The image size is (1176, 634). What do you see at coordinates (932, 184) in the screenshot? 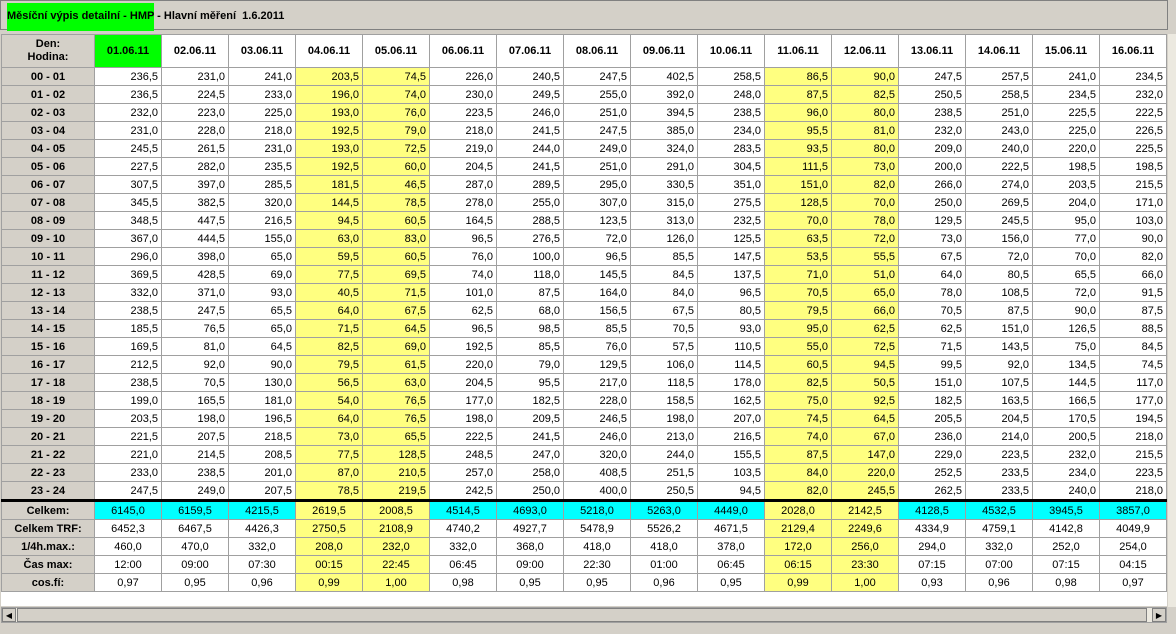
I see `value-cell: 266,0` at bounding box center [932, 184].